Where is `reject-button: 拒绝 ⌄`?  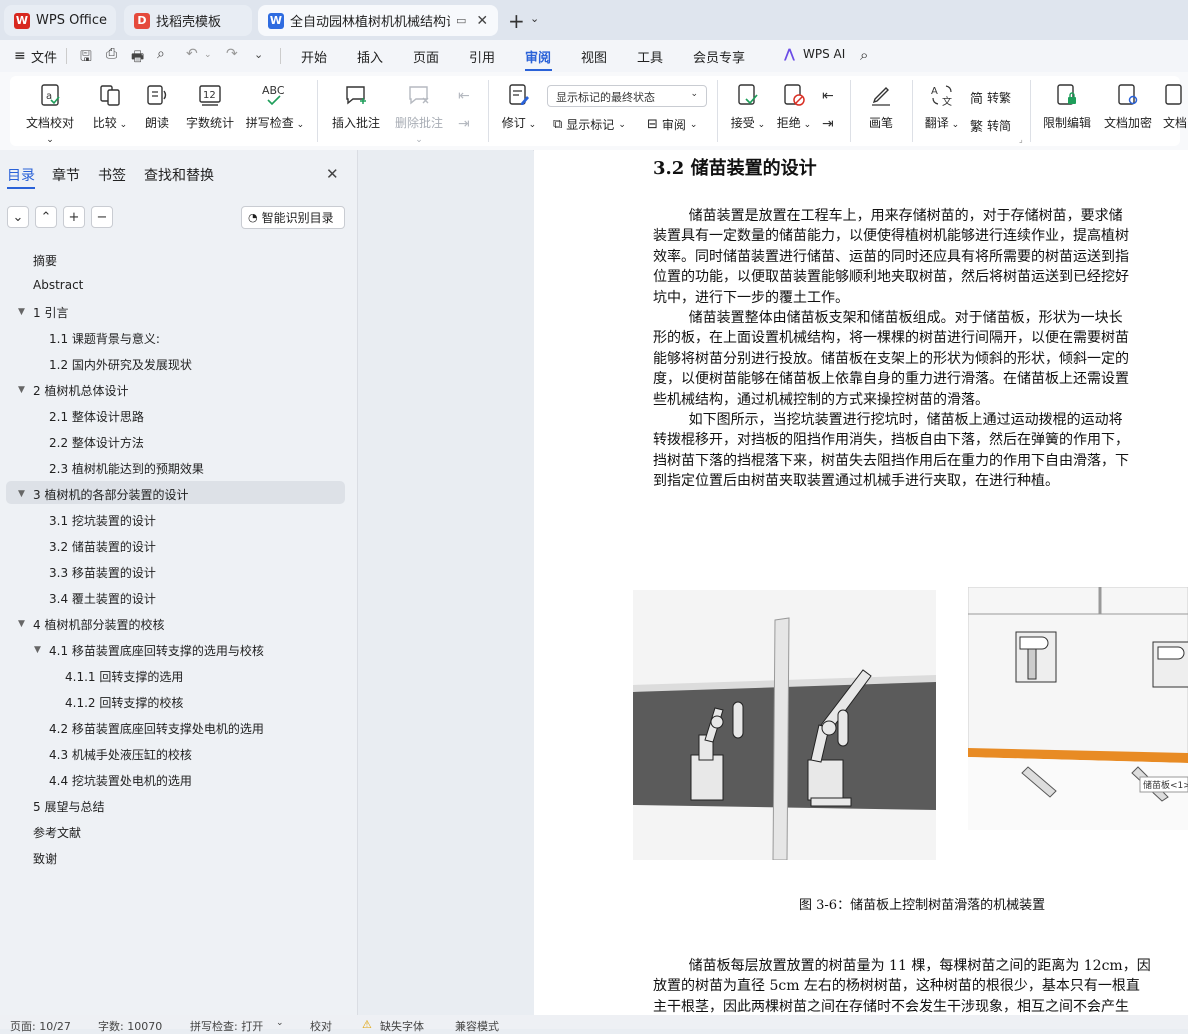
reject-button: 拒绝 ⌄ is located at coordinates (794, 106).